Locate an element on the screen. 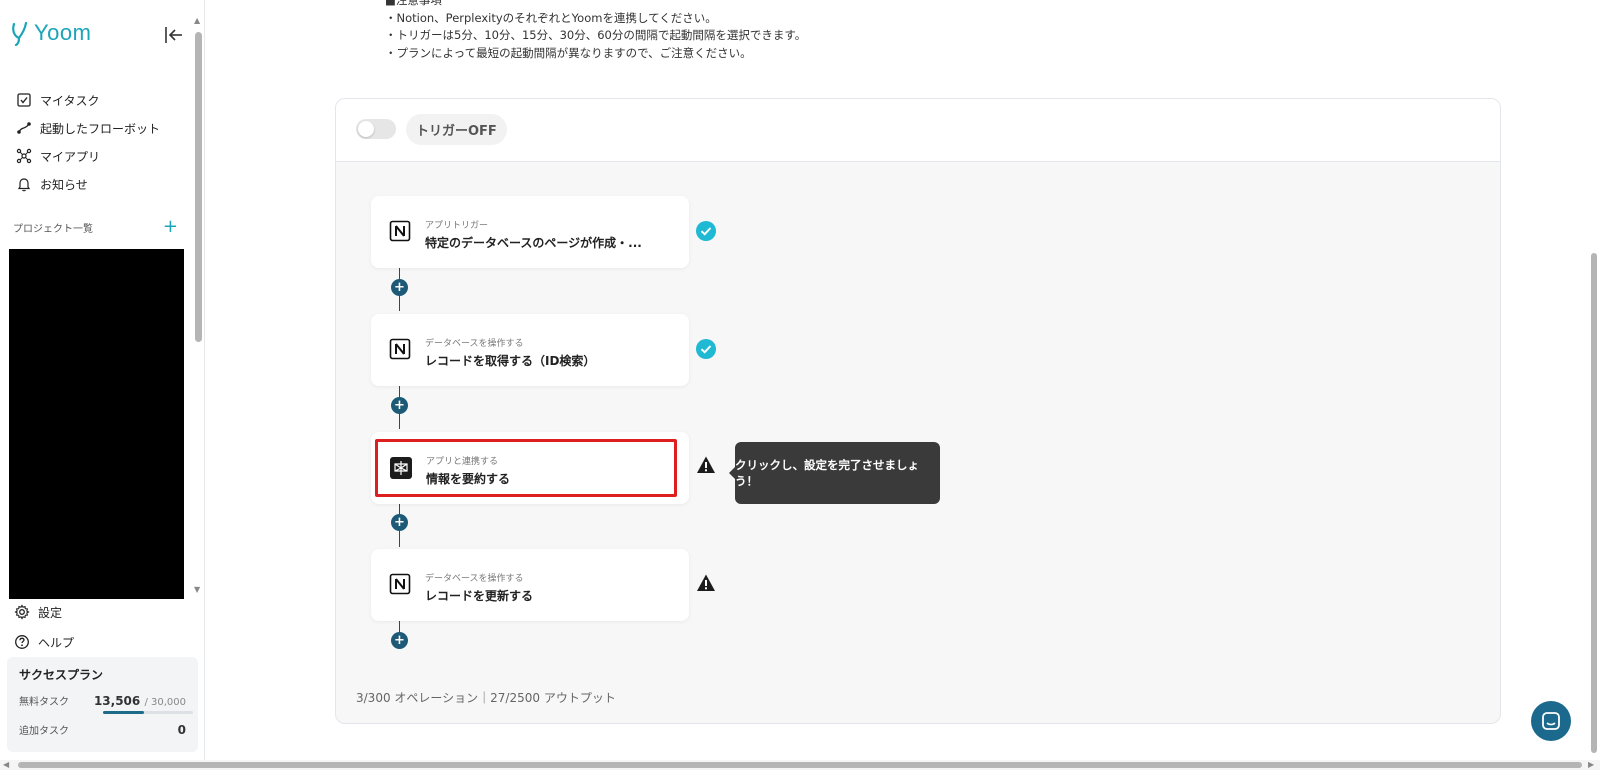  nav-item-launched-flowbots: 起動したフローボット is located at coordinates (88, 128).